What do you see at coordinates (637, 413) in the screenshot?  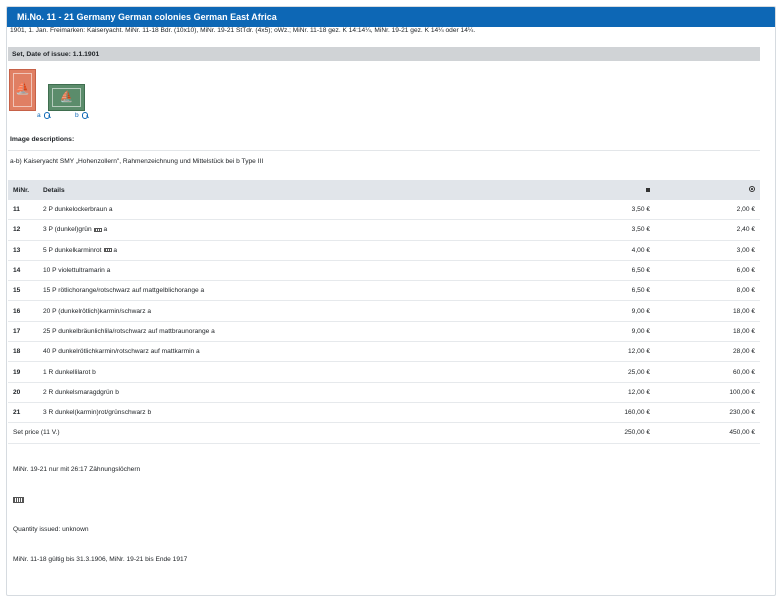 I see `row-mint-price: 160,00 €` at bounding box center [637, 413].